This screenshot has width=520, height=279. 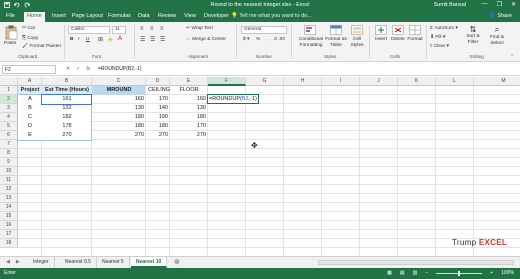 What do you see at coordinates (88, 69) in the screenshot?
I see `fx-icon: fx` at bounding box center [88, 69].